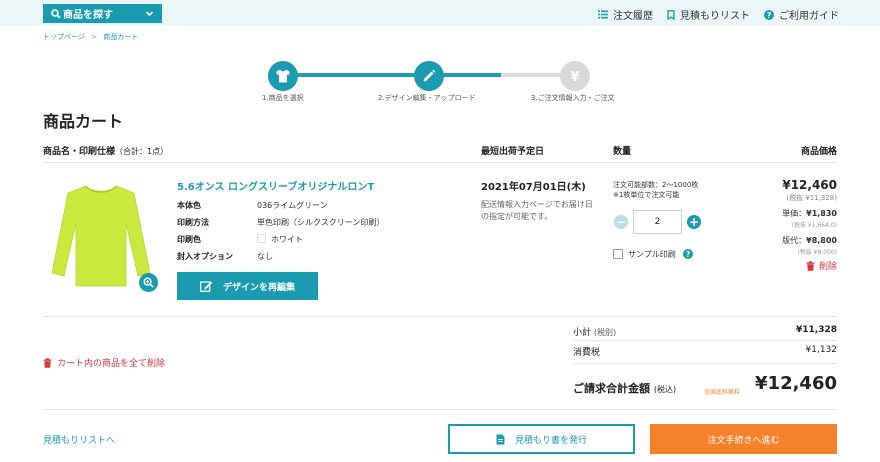 The width and height of the screenshot is (880, 462). I want to click on zoom-button, so click(148, 282).